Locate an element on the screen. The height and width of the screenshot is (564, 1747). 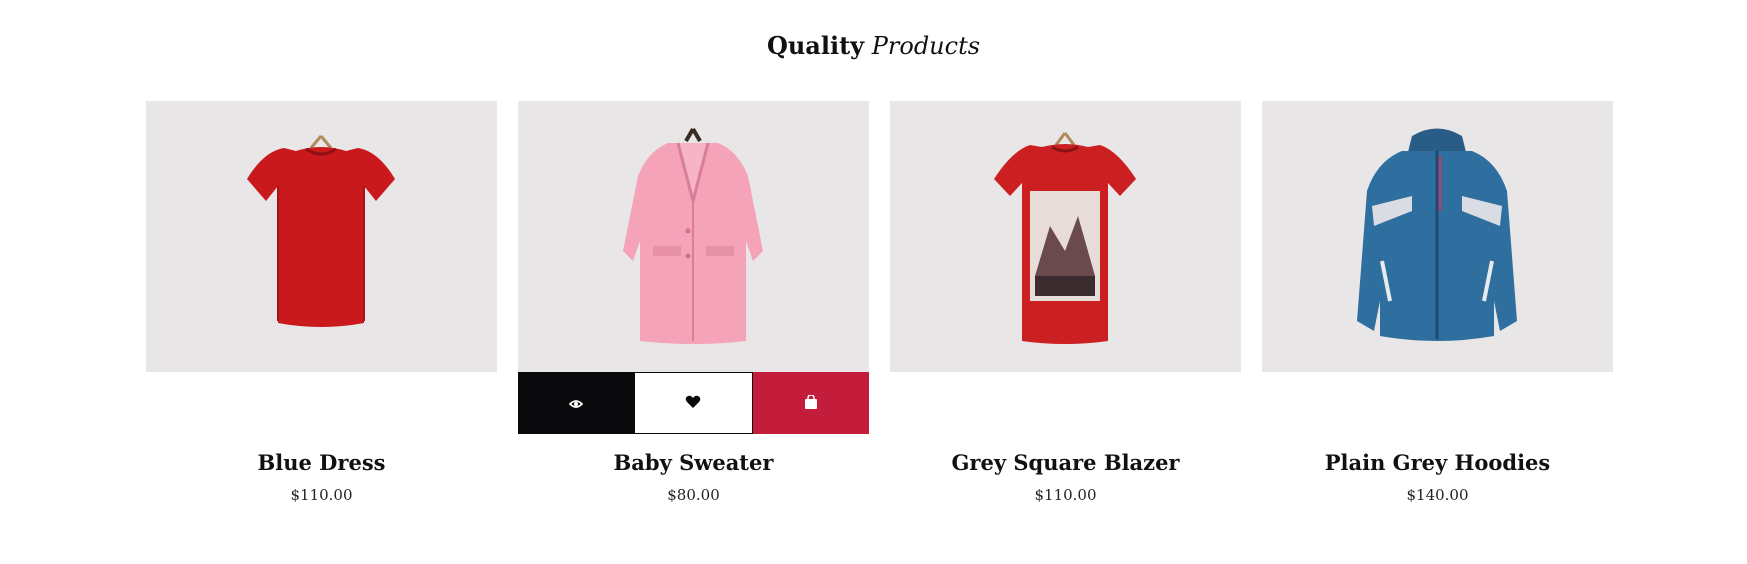
product-image-ski-jacket is located at coordinates (1437, 236).